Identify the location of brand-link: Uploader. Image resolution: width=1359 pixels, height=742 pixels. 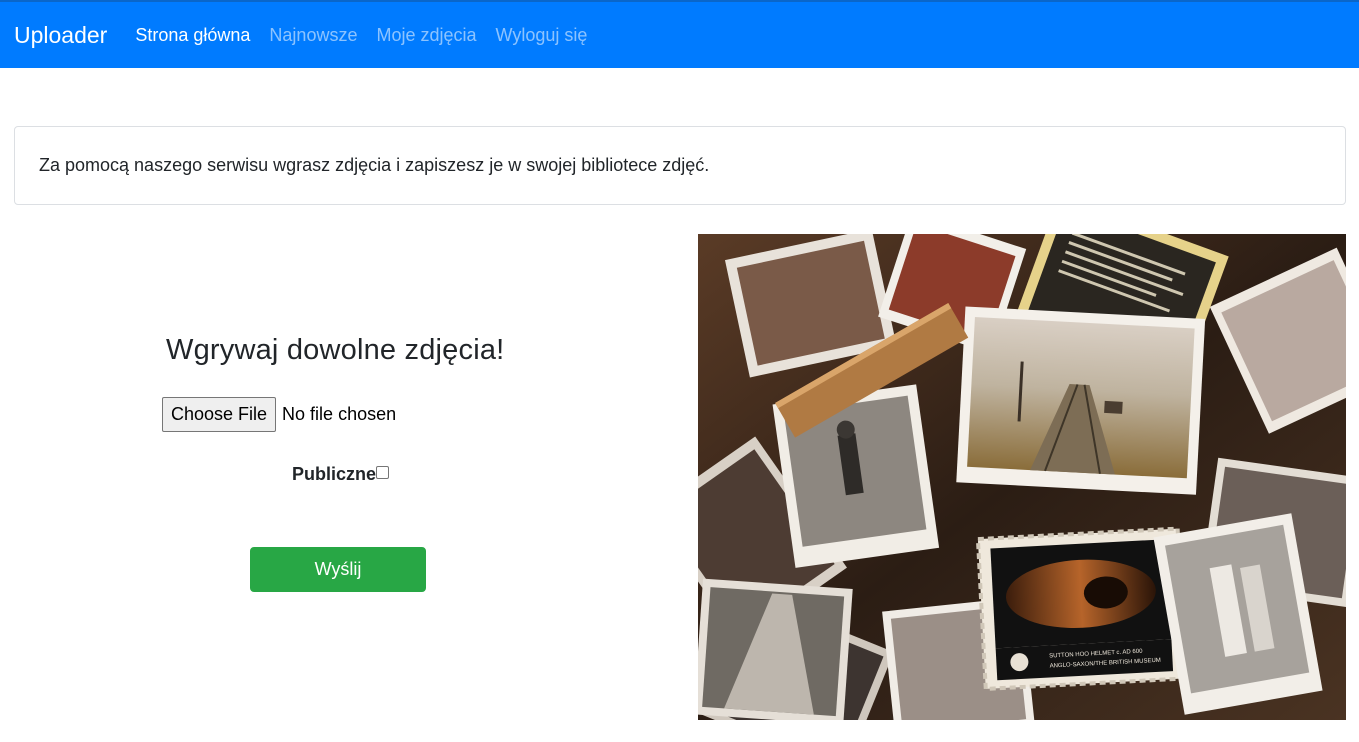
(60, 35).